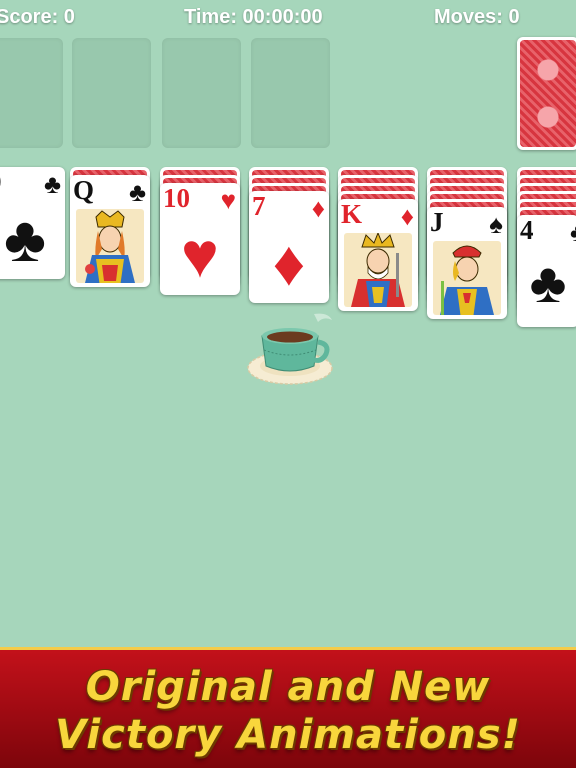  What do you see at coordinates (467, 278) in the screenshot?
I see `jack-portrait-icon` at bounding box center [467, 278].